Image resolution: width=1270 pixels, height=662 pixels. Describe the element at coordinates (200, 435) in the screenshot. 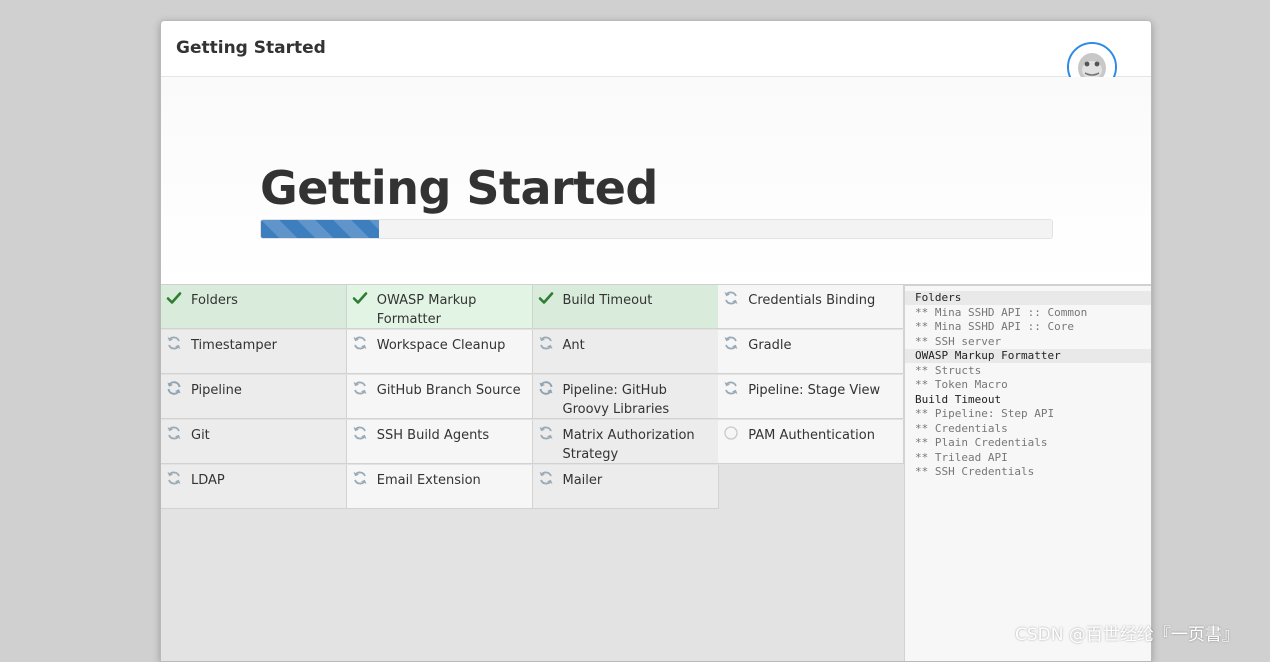

I see `plugin-label: Git` at that location.